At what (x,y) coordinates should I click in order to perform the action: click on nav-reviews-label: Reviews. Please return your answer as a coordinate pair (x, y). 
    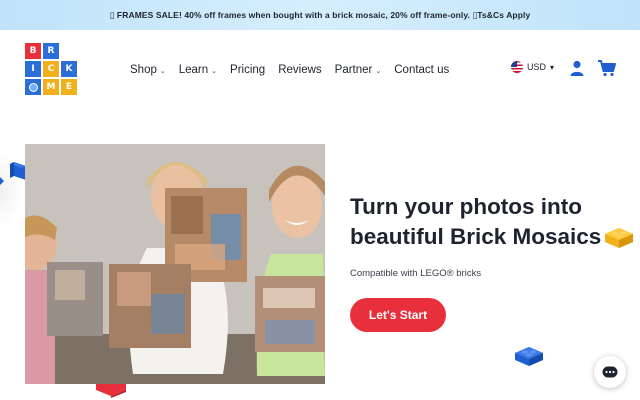
    Looking at the image, I should click on (300, 70).